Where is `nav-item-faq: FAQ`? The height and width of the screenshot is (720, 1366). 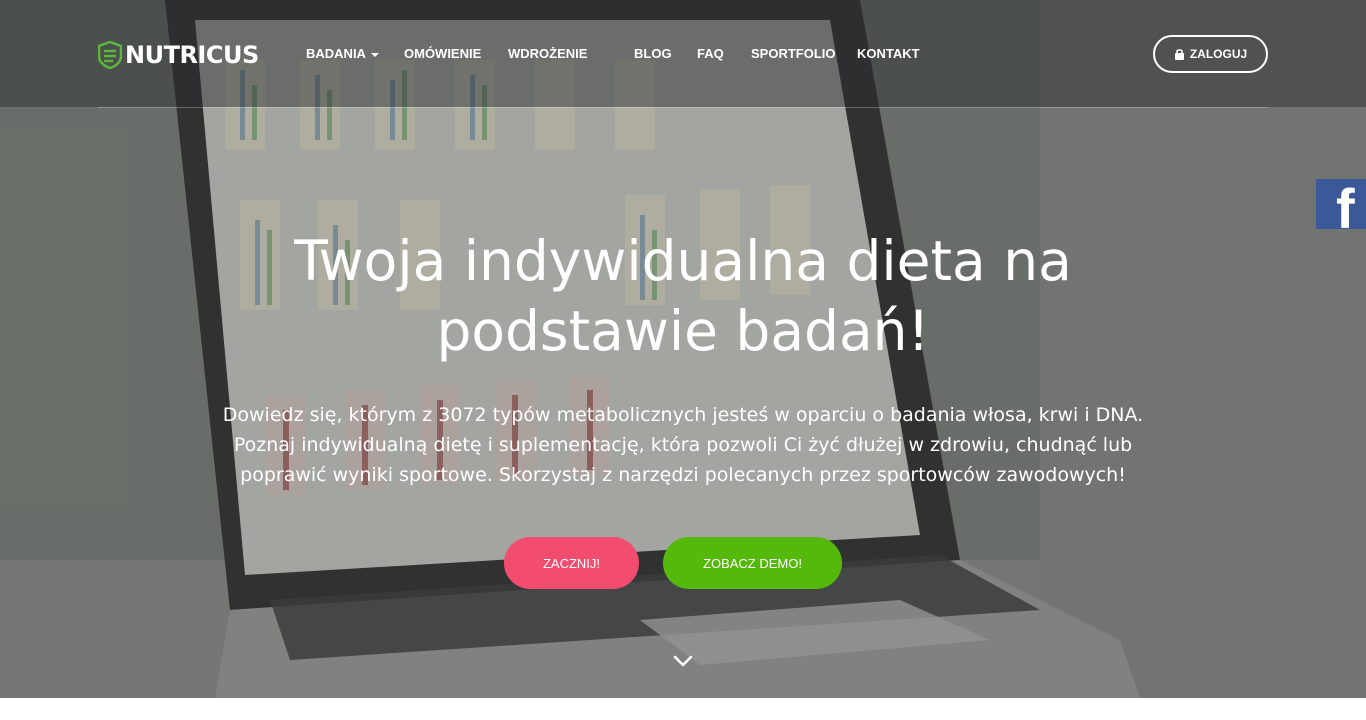
nav-item-faq: FAQ is located at coordinates (710, 53).